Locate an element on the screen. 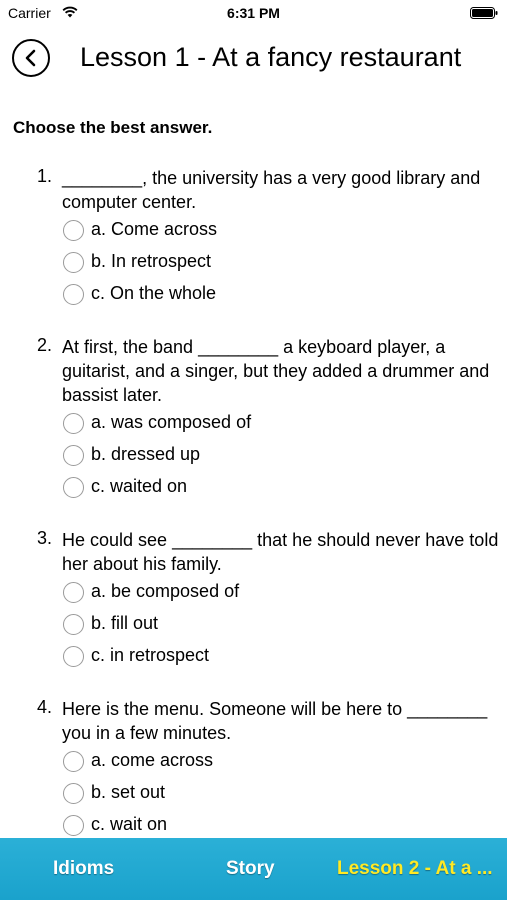 Image resolution: width=507 pixels, height=900 pixels. option-label: a. be composed of is located at coordinates (165, 591).